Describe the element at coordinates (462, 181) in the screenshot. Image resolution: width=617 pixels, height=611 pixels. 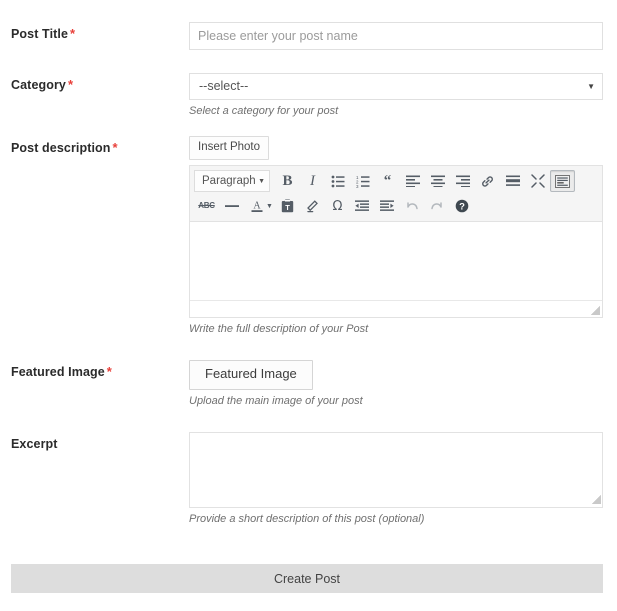
I see `align-right-icon` at that location.